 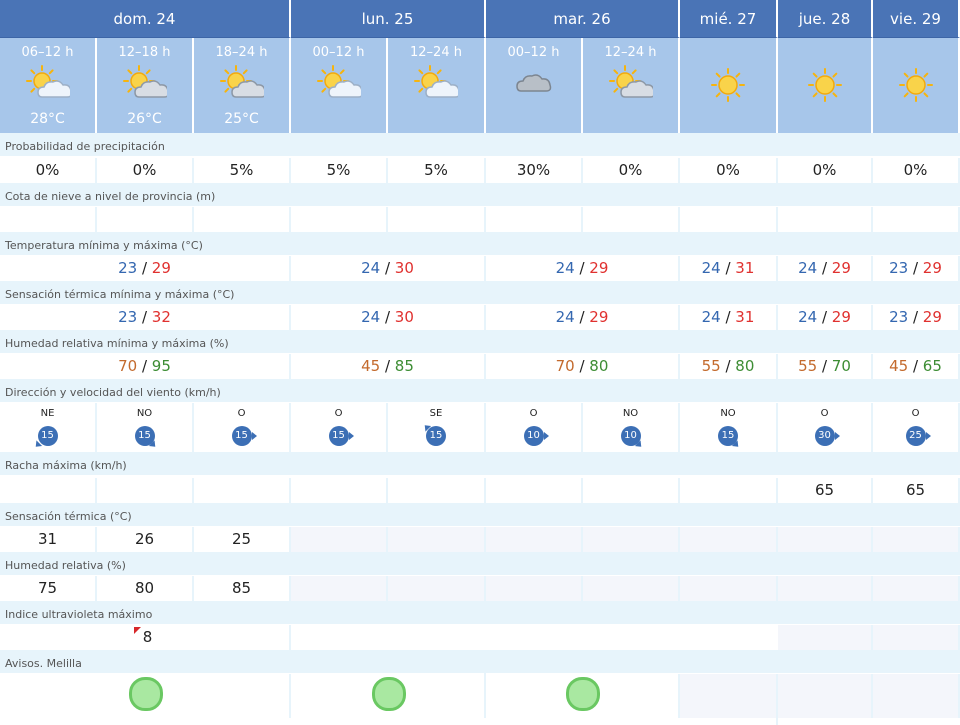 I want to click on humidity-minmax-cell: 45 / 85, so click(x=388, y=366).